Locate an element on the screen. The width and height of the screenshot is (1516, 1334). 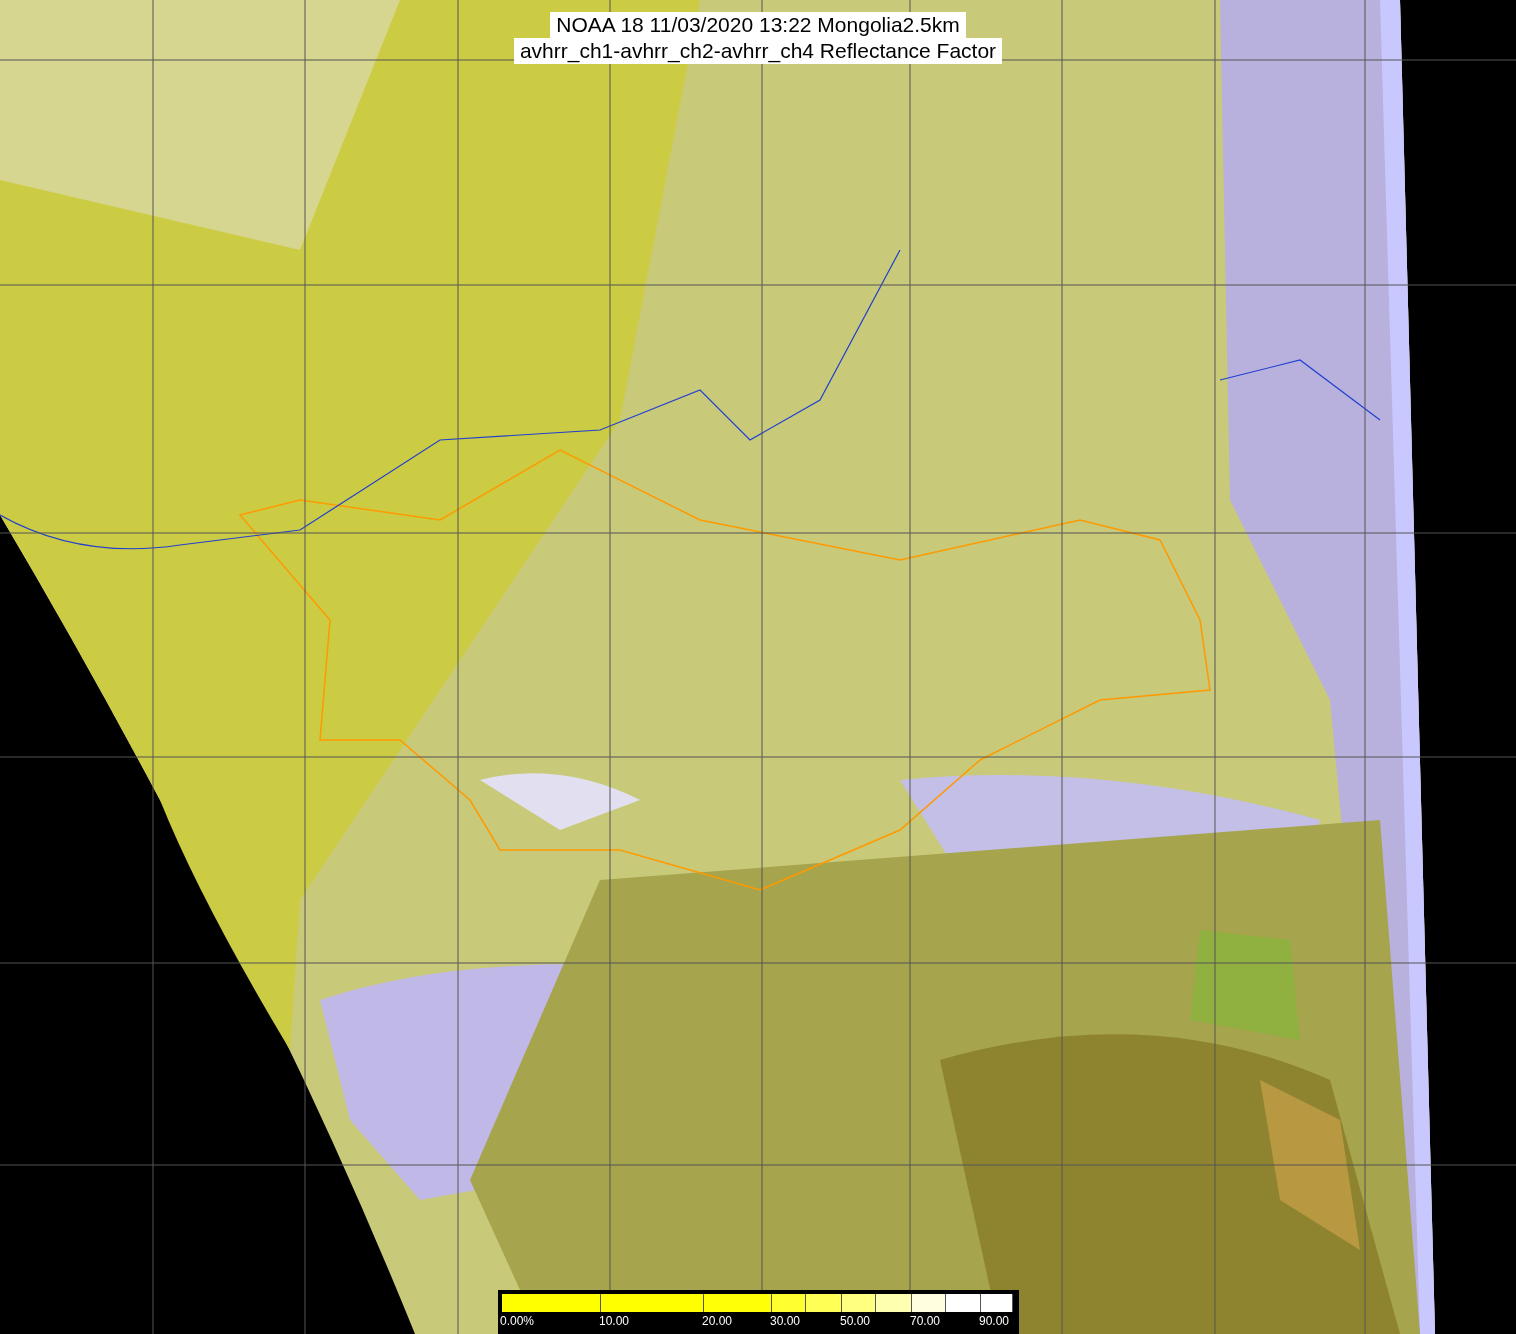
legend-label: 70.00 is located at coordinates (925, 1321).